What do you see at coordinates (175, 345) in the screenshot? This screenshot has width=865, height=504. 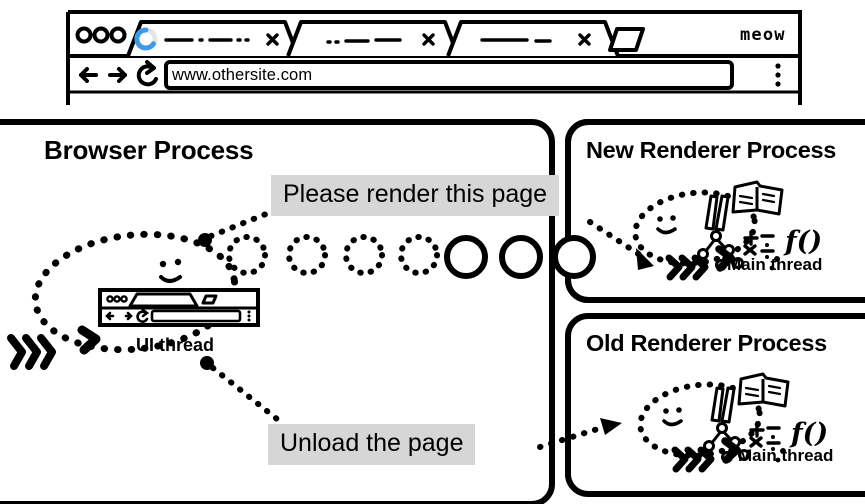 I see `label-ui-thread: UI thread` at bounding box center [175, 345].